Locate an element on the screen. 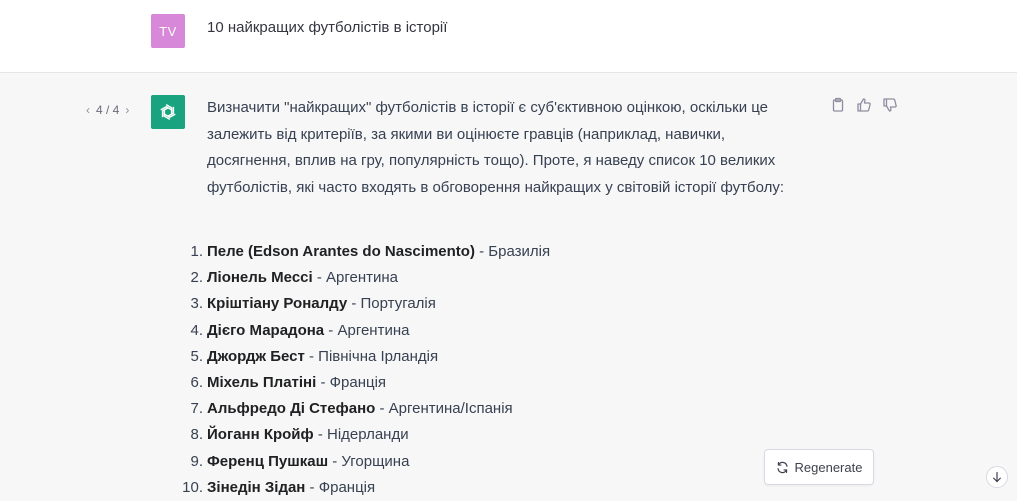 This screenshot has width=1017, height=501. previous-response-icon: ‹ is located at coordinates (88, 110).